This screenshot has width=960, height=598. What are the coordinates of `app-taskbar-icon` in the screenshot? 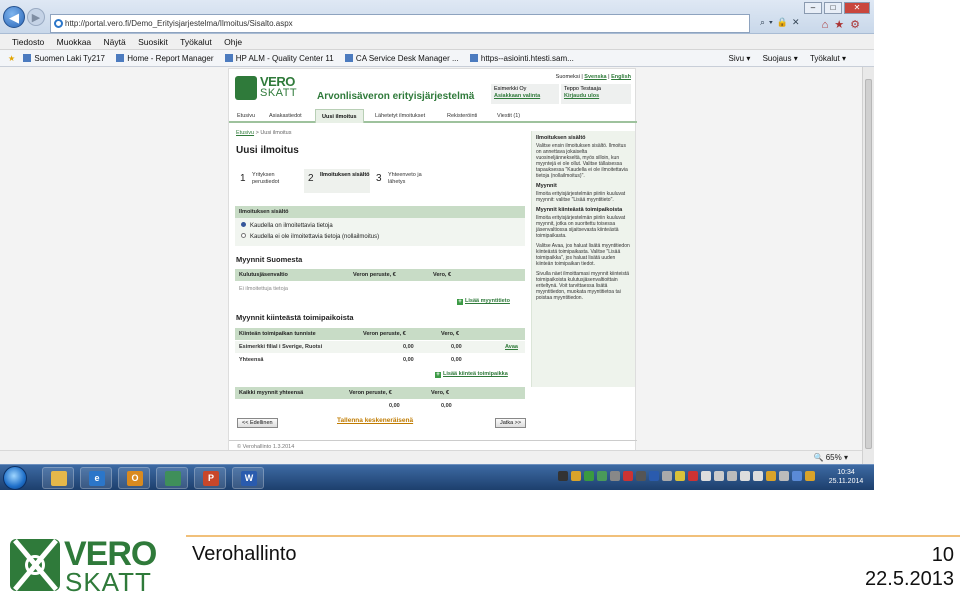 It's located at (172, 478).